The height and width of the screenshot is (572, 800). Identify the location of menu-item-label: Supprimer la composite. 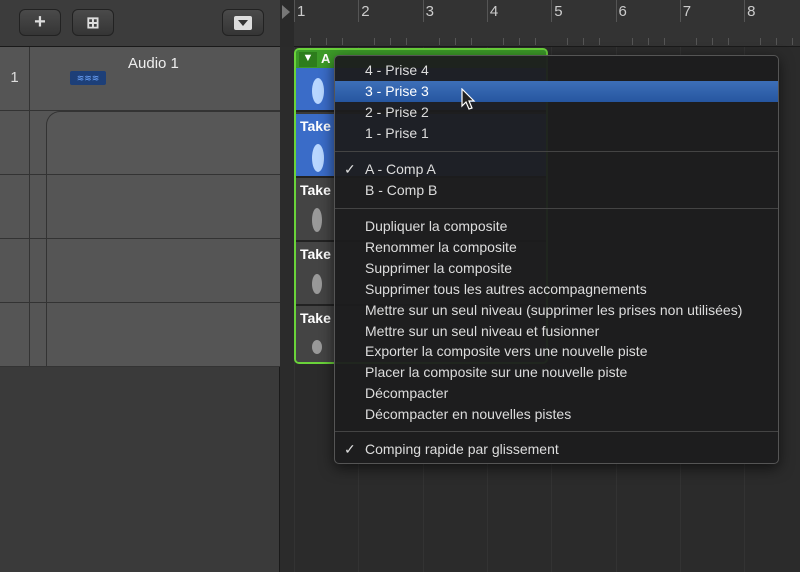
(439, 267).